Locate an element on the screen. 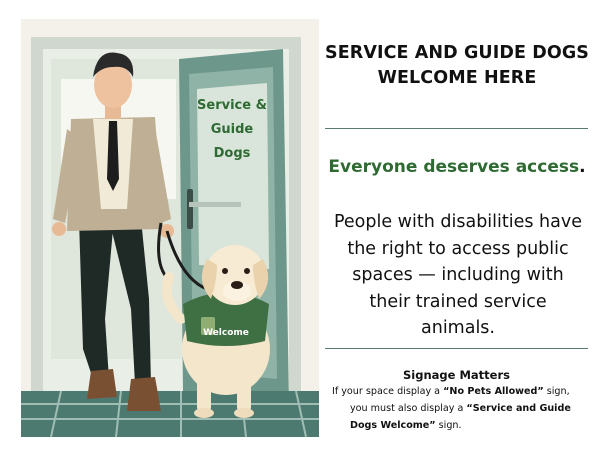 This screenshot has width=611, height=457. tagline-period: . is located at coordinates (582, 167).